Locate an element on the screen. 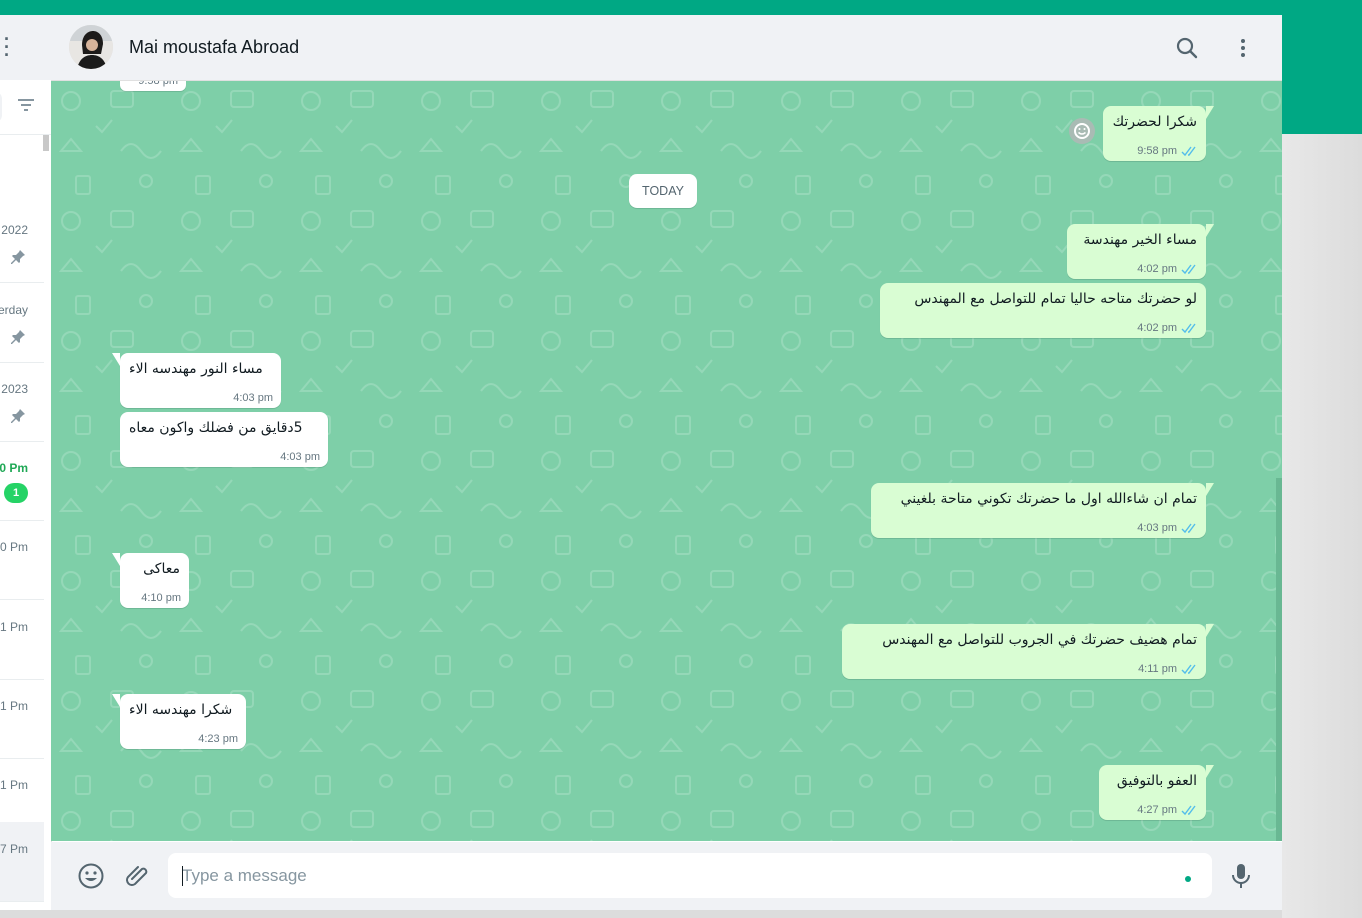 Image resolution: width=1362 pixels, height=918 pixels. sidebar-search-bar is located at coordinates (25, 107).